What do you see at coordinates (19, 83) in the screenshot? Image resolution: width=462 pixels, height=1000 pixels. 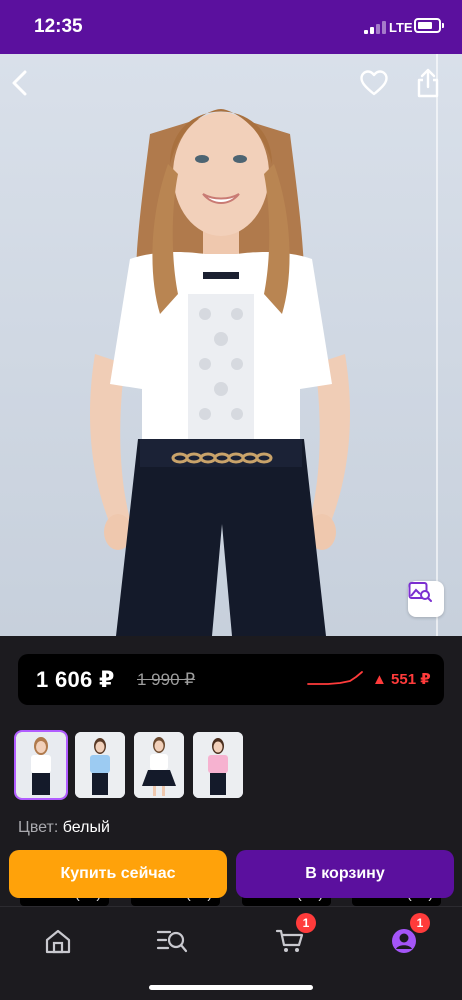 I see `chevron-left-icon` at bounding box center [19, 83].